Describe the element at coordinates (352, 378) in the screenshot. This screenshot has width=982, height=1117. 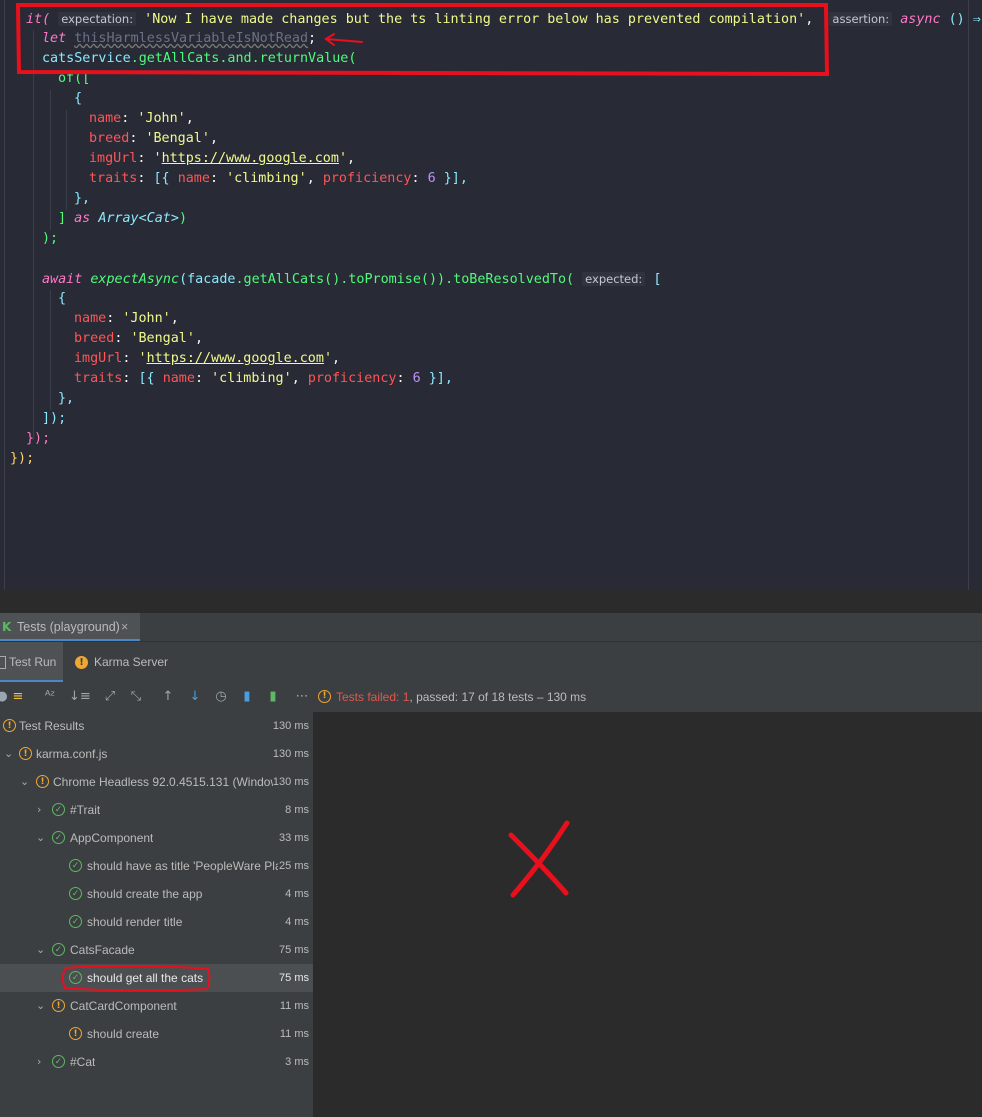
I see `object-key: proficiency` at that location.